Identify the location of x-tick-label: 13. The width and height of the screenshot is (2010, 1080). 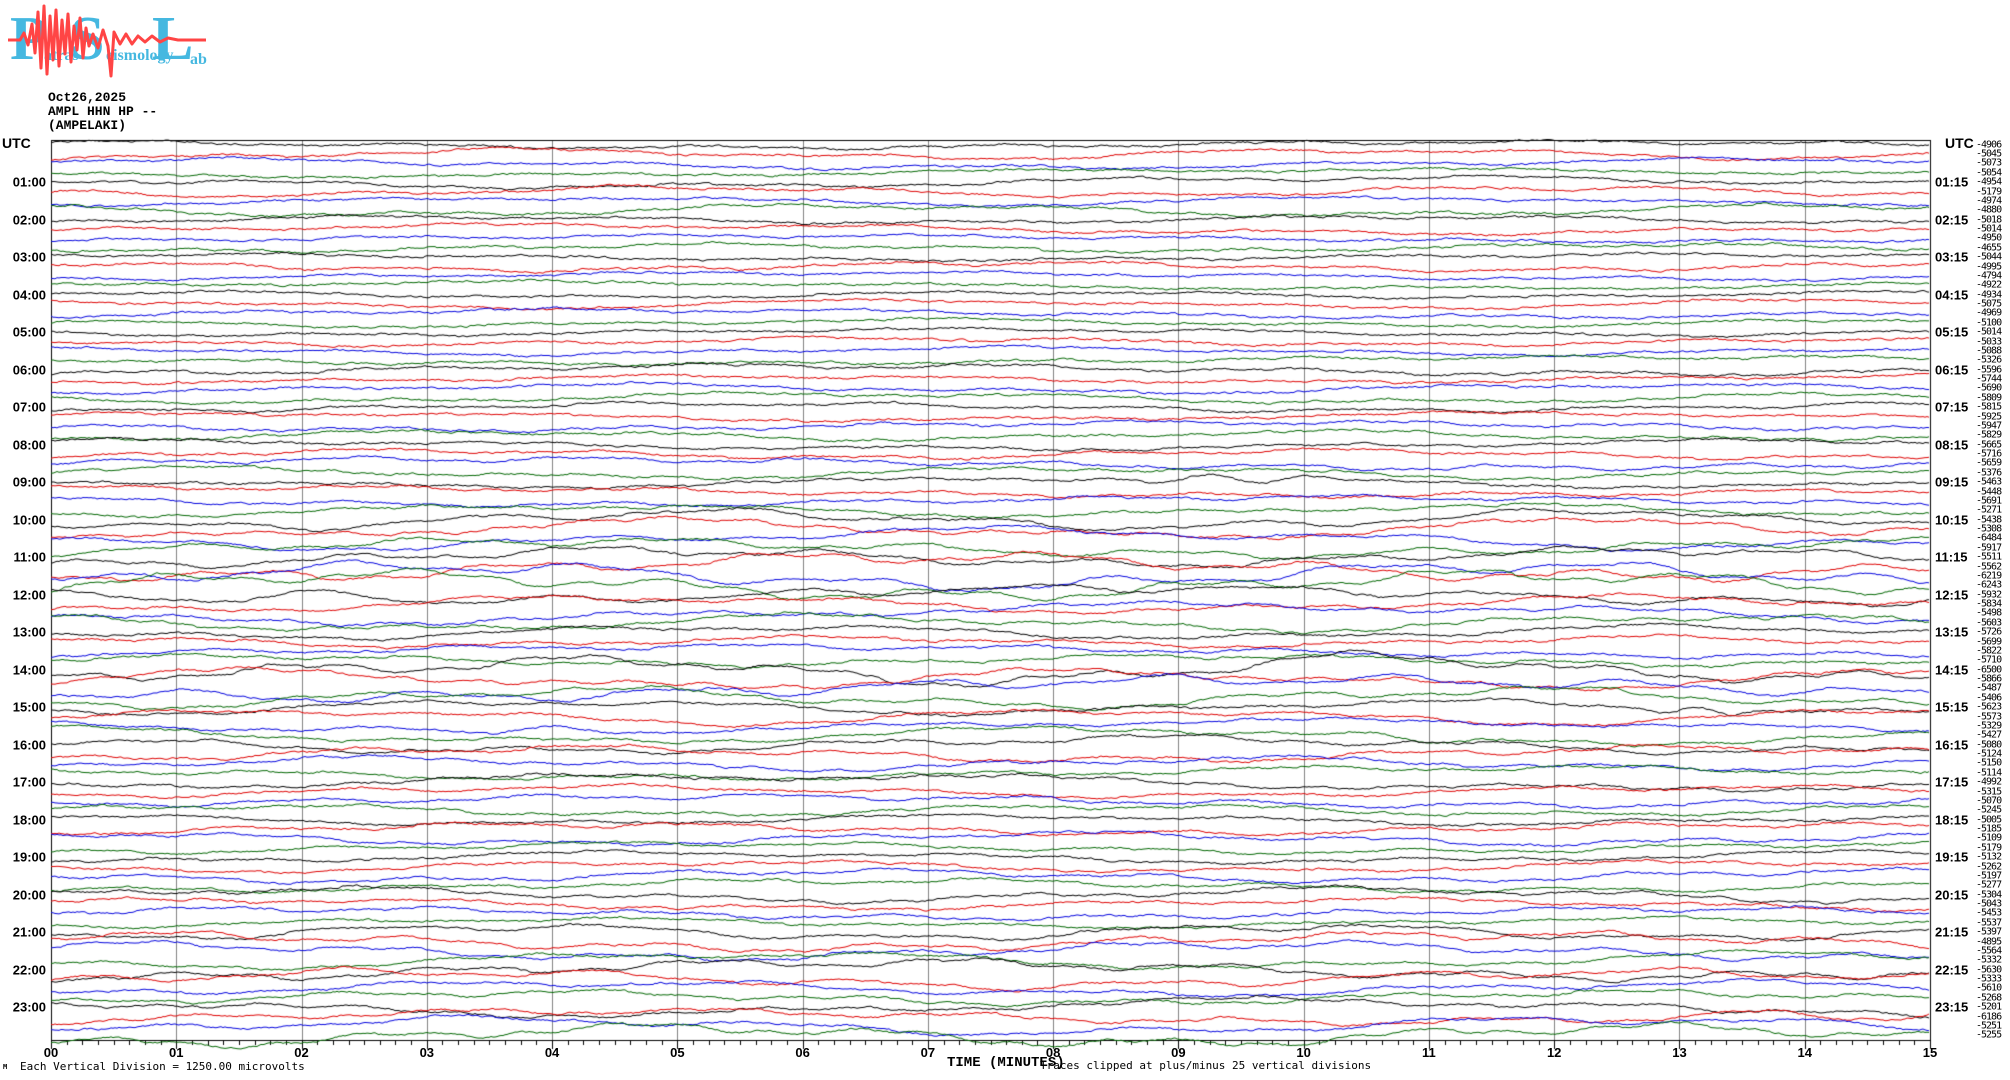
(1679, 1052).